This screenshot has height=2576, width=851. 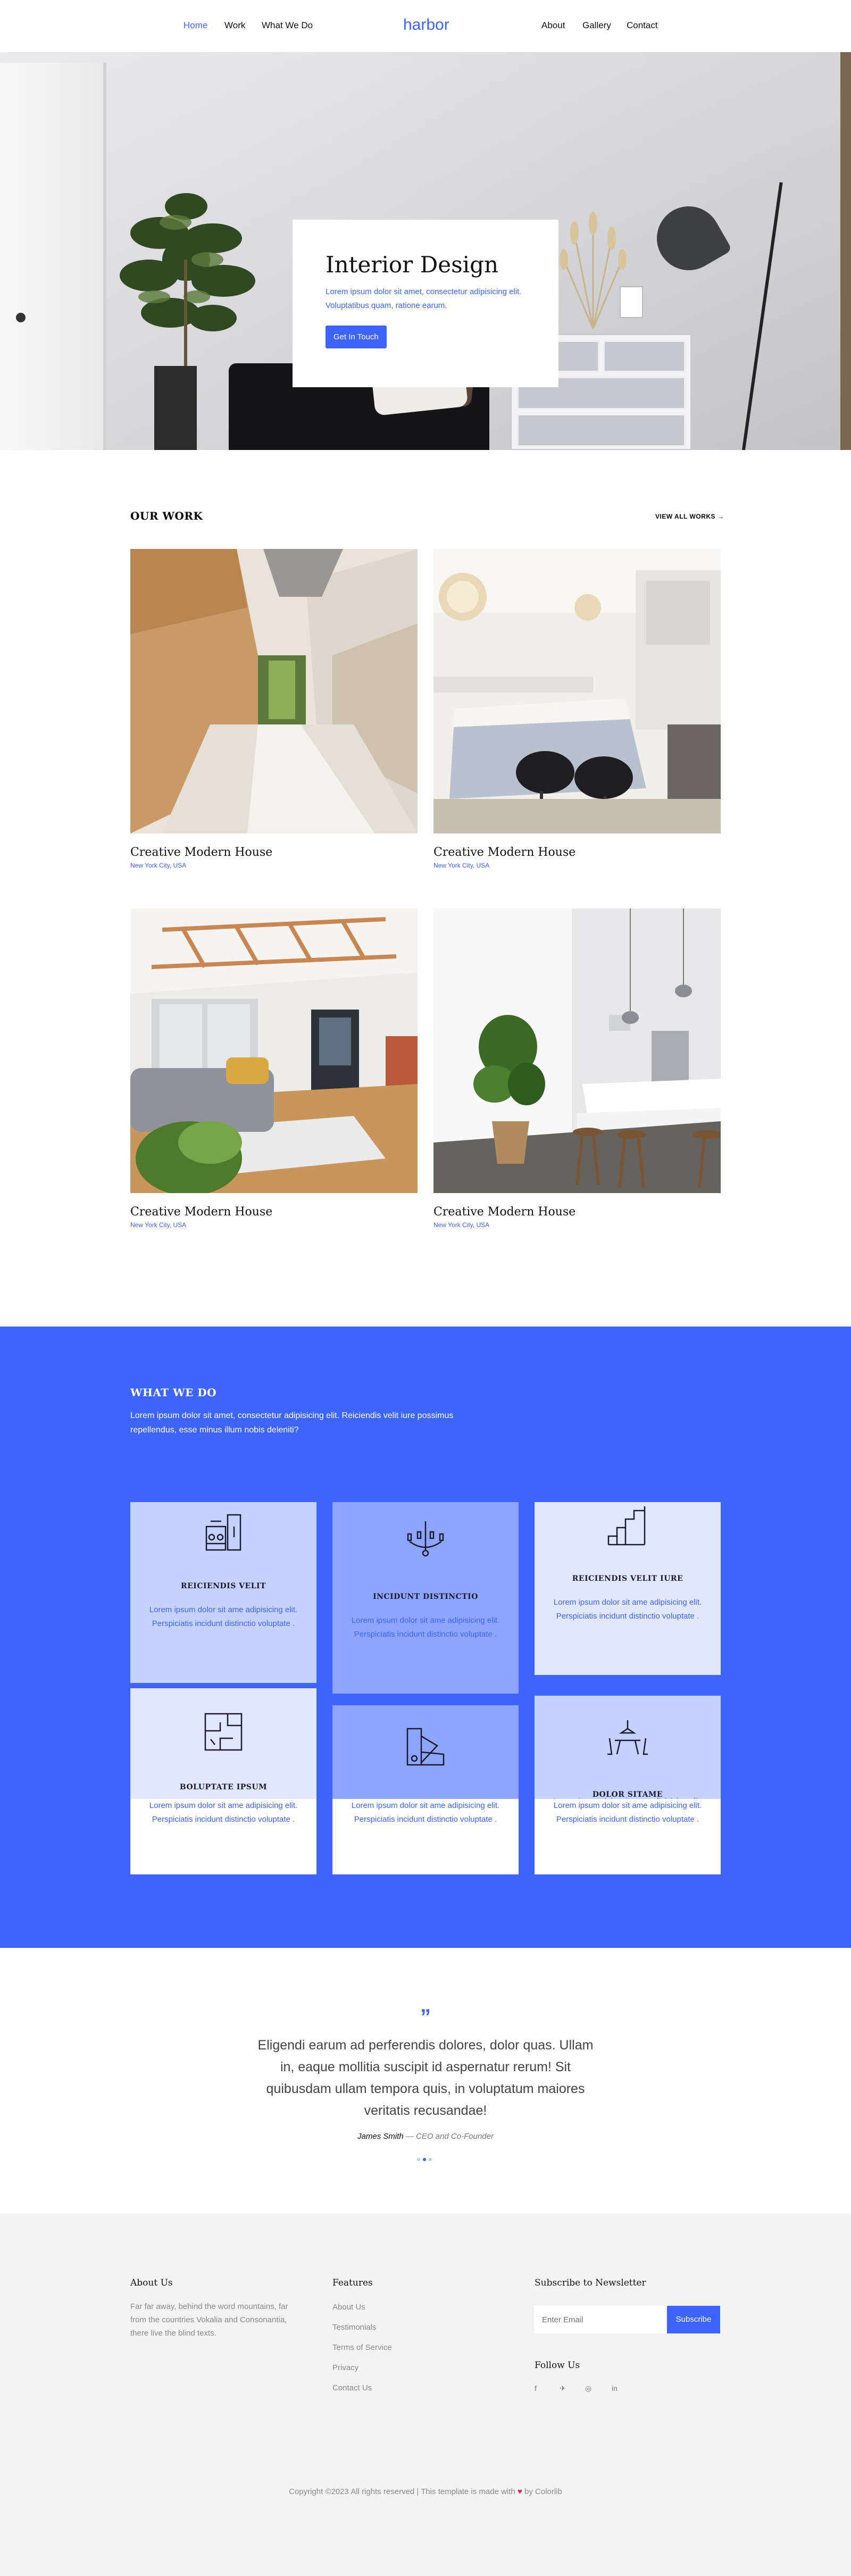 What do you see at coordinates (356, 337) in the screenshot?
I see `get-in-touch-button: Get In Touch` at bounding box center [356, 337].